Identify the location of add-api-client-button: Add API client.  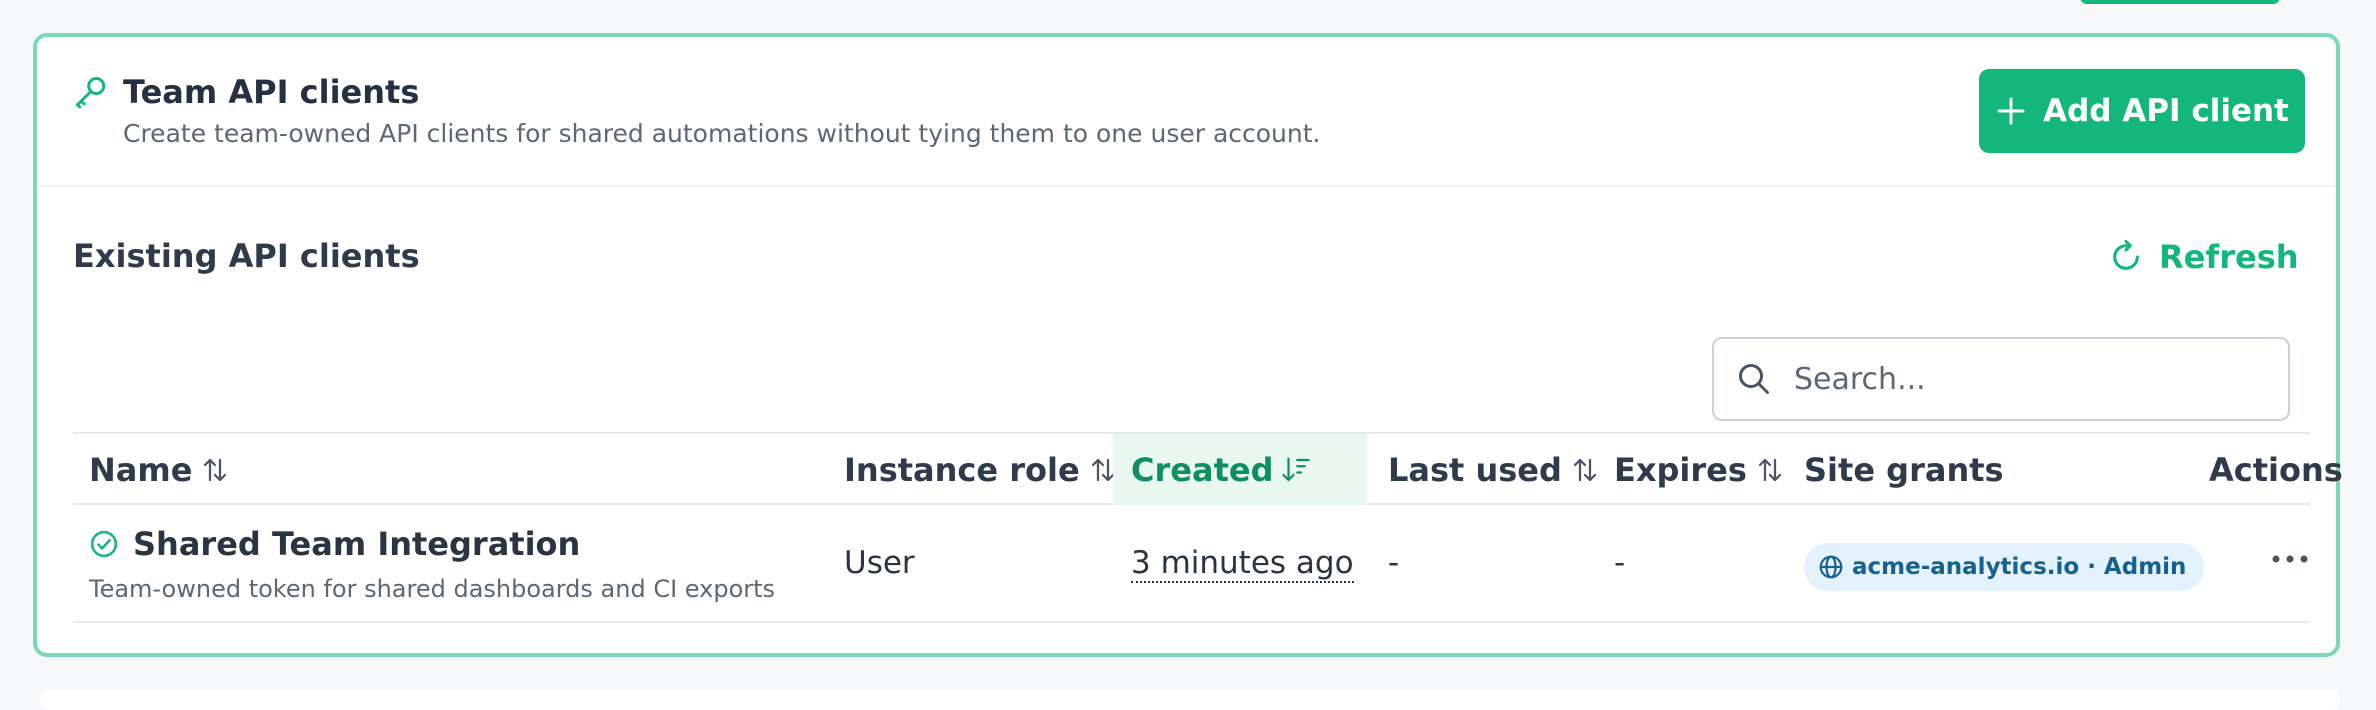
(2142, 111).